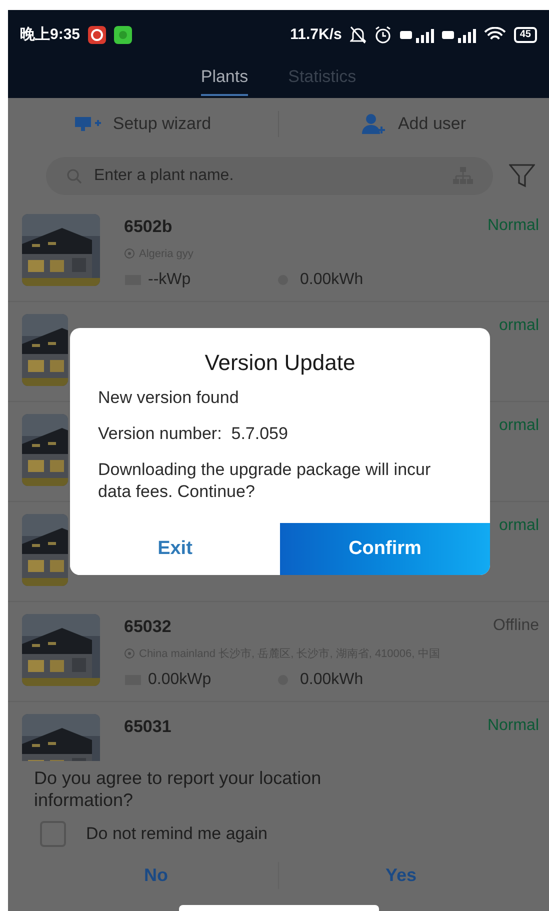  What do you see at coordinates (385, 549) in the screenshot?
I see `confirm-button: Confirm` at bounding box center [385, 549].